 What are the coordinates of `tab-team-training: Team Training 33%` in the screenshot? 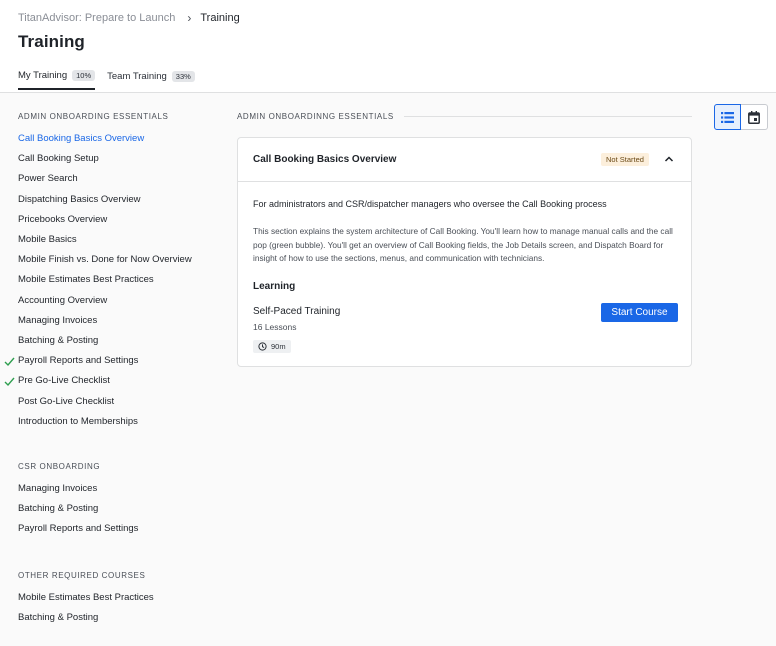 It's located at (151, 80).